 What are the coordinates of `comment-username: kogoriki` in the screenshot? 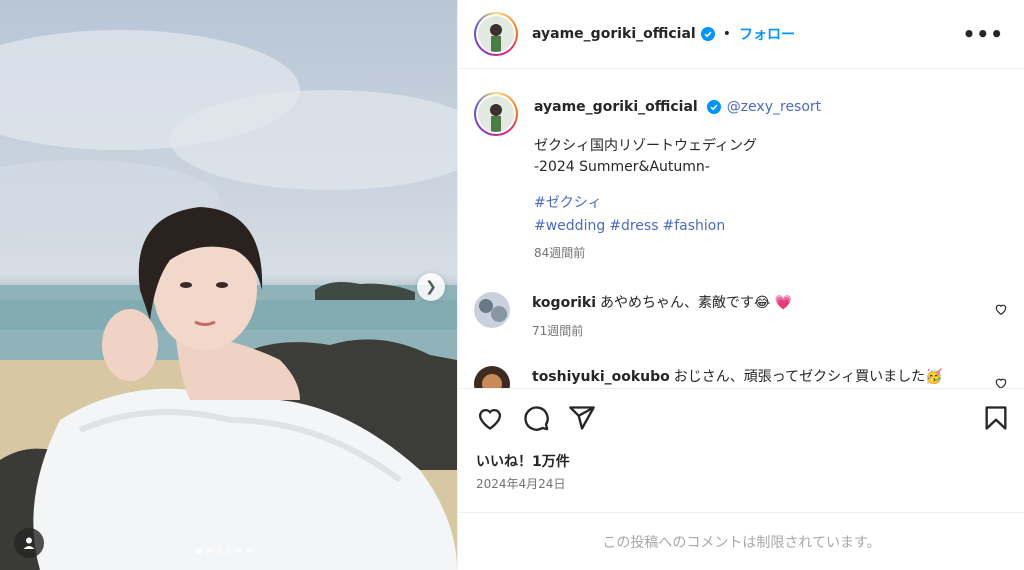 It's located at (564, 303).